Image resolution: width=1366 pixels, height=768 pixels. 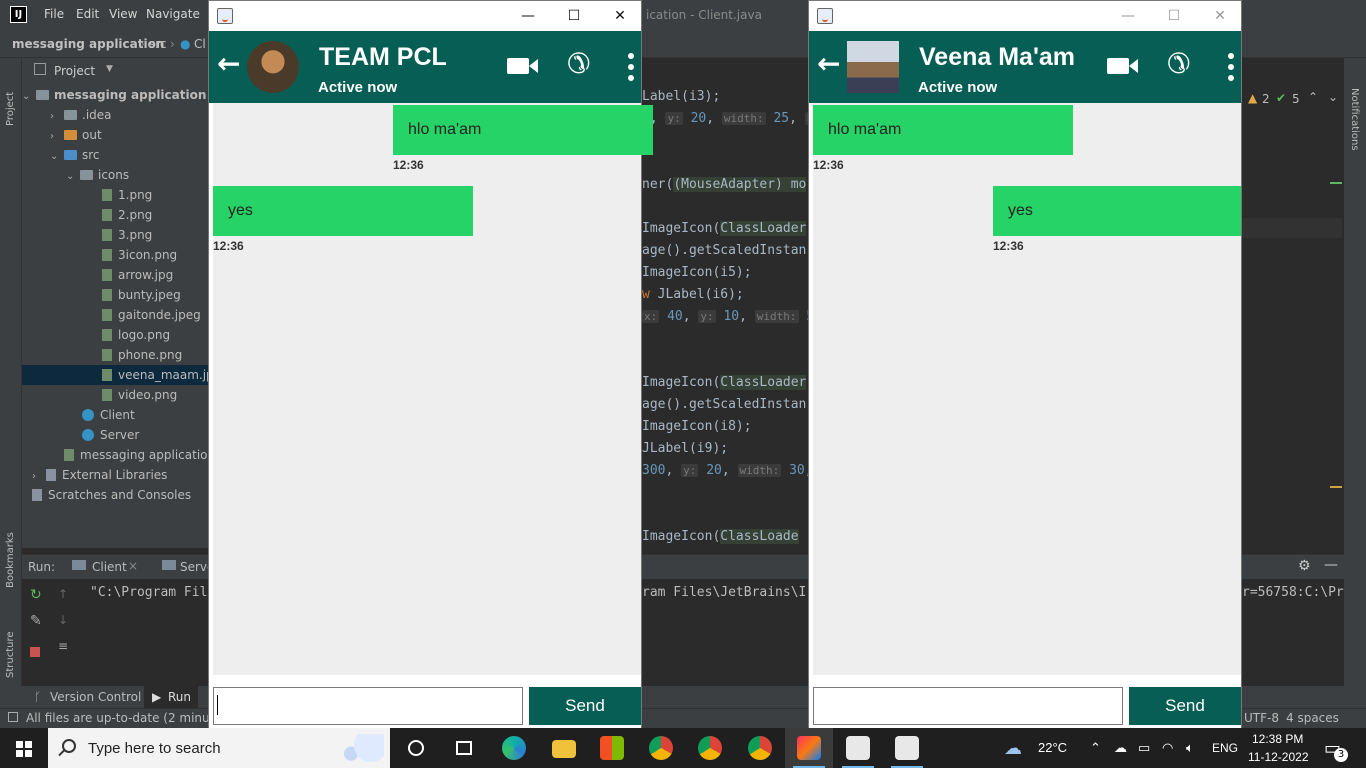 I want to click on project-tool-tab: Project, so click(x=10, y=96).